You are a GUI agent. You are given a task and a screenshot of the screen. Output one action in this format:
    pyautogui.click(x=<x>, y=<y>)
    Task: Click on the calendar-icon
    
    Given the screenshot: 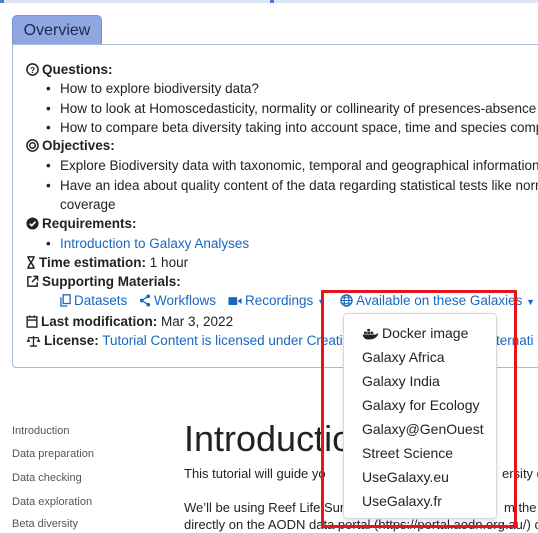 What is the action you would take?
    pyautogui.click(x=32, y=324)
    